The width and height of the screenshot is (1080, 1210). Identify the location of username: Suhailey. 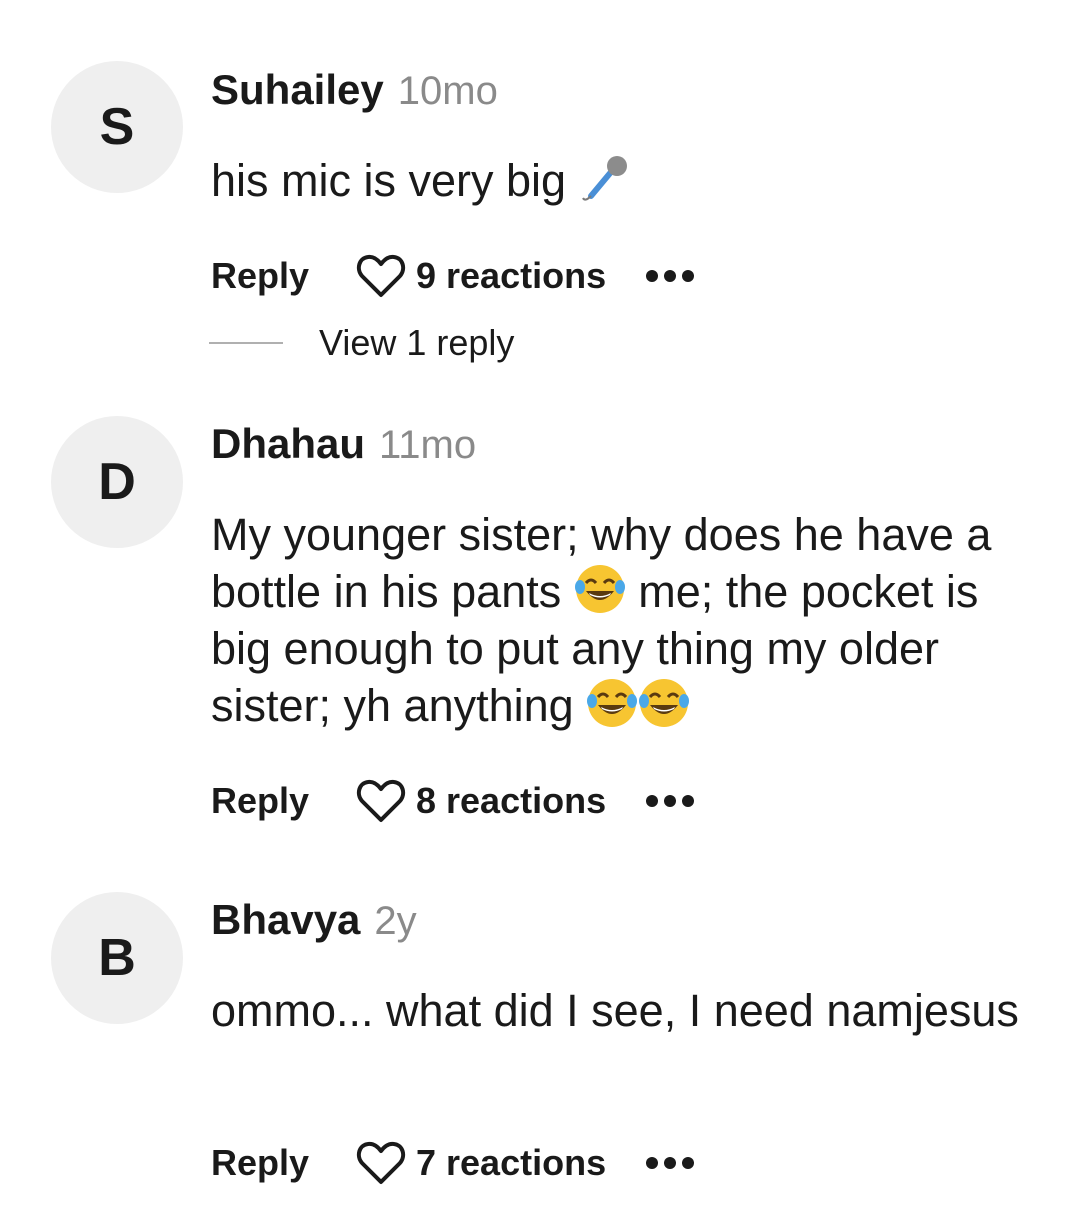
(297, 90).